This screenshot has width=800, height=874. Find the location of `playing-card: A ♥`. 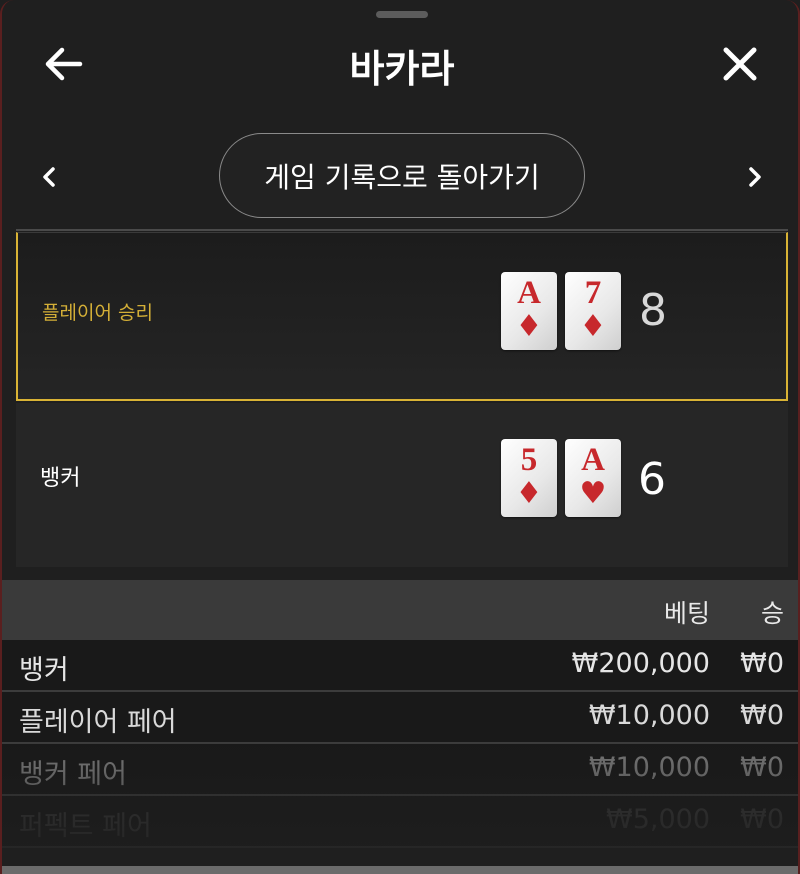

playing-card: A ♥ is located at coordinates (593, 478).